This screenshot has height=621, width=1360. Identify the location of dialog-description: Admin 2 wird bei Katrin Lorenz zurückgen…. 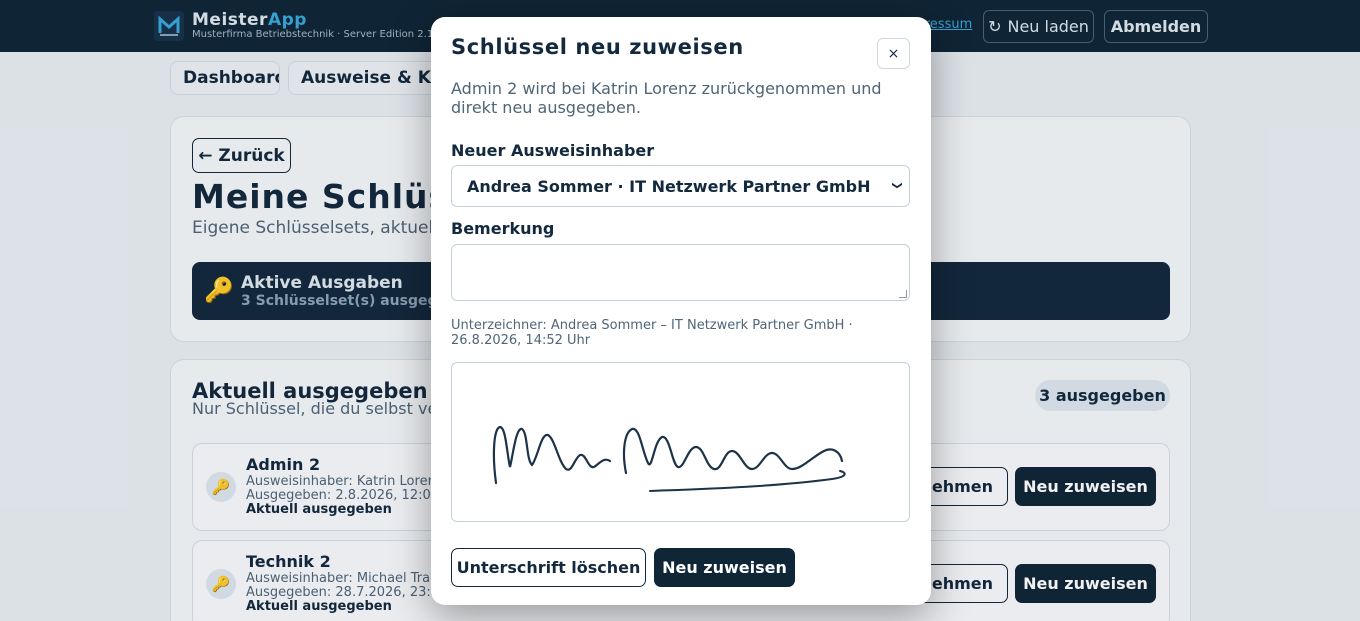
(666, 98).